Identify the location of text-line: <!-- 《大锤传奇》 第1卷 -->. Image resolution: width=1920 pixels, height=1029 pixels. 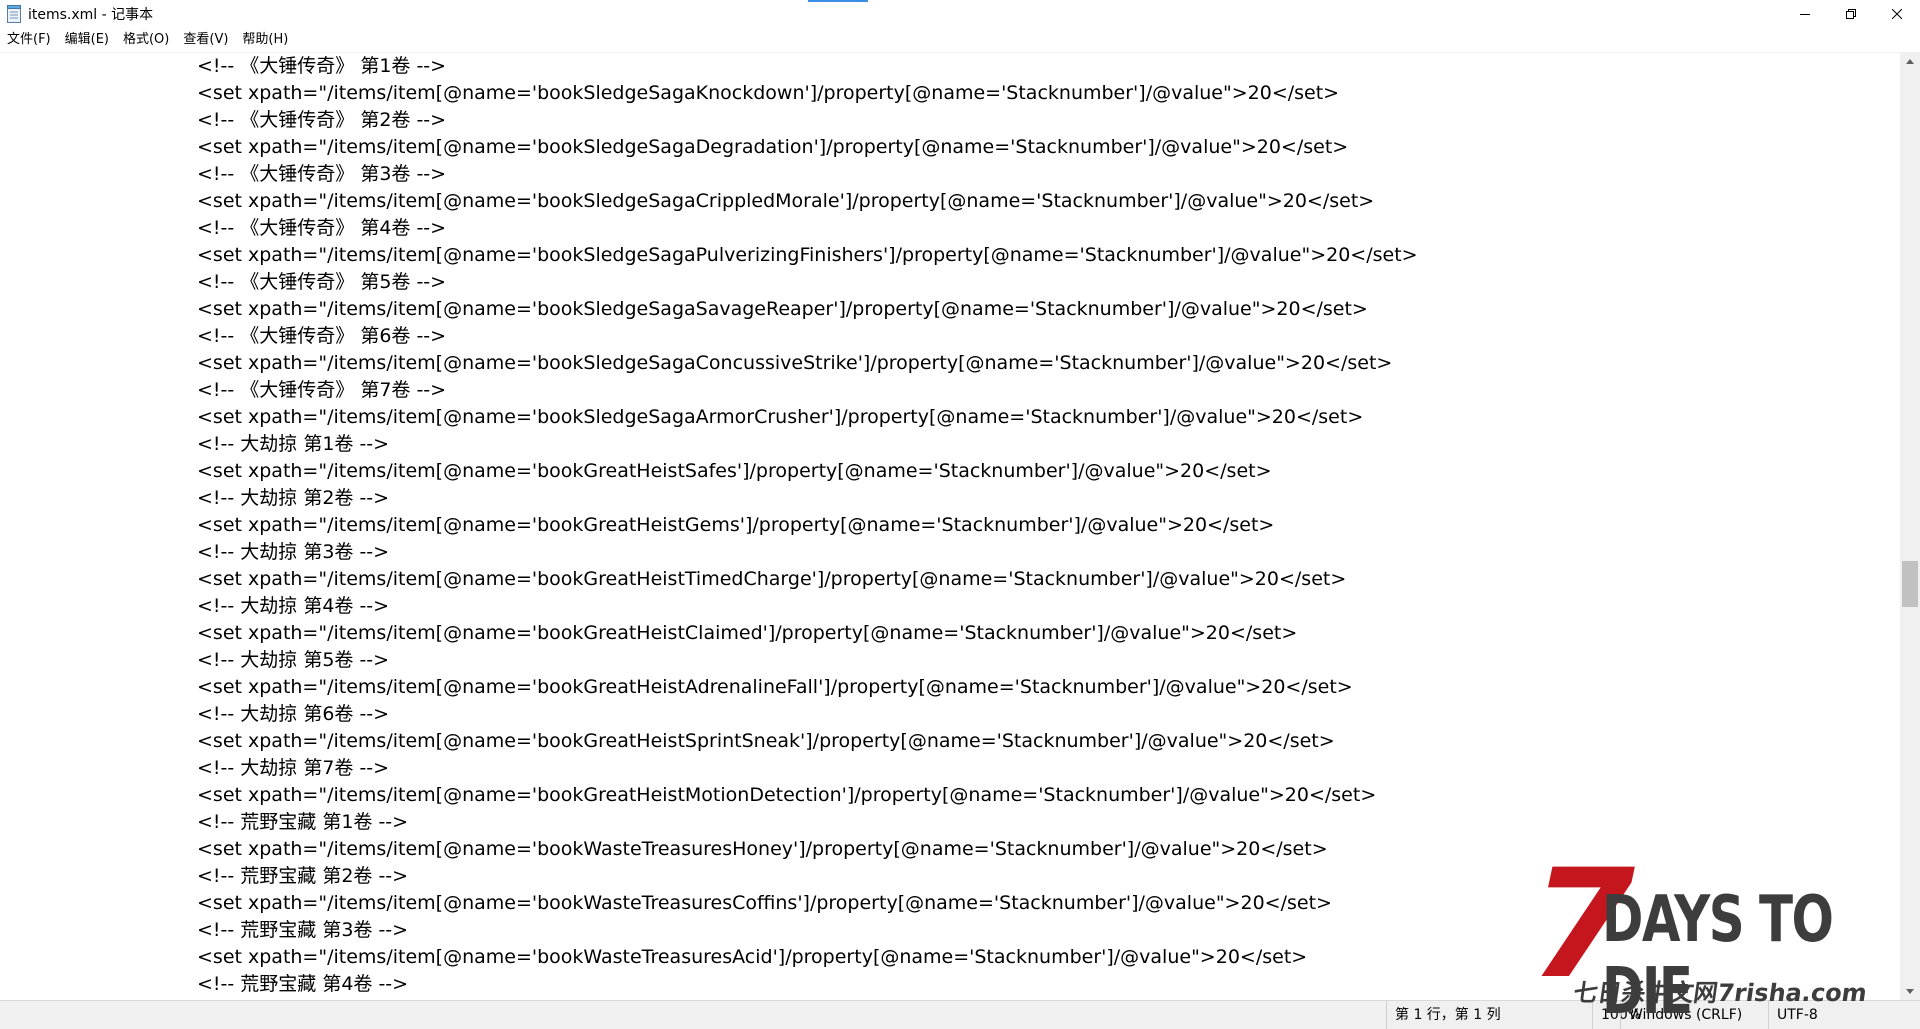
(322, 66).